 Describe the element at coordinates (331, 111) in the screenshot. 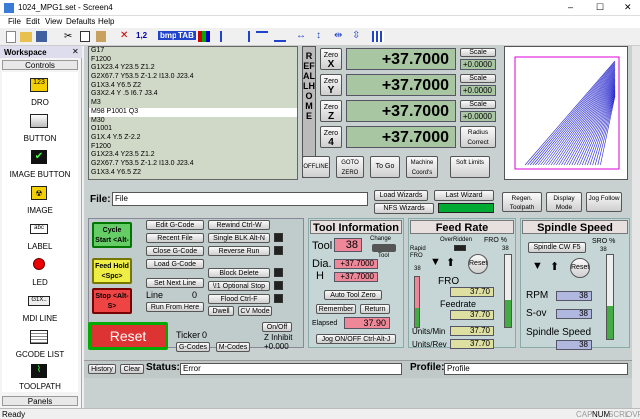

I see `zero-axis-Z-button: Zero Z` at that location.